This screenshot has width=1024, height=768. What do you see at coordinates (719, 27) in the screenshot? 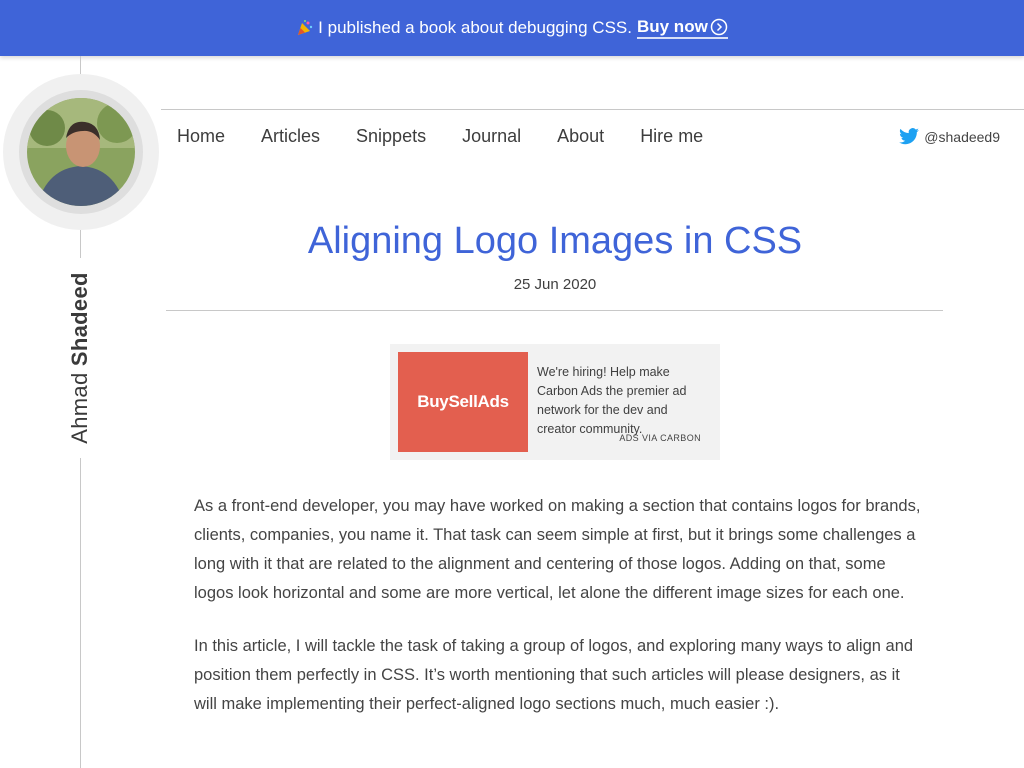
I see `arrow-circle-icon` at bounding box center [719, 27].